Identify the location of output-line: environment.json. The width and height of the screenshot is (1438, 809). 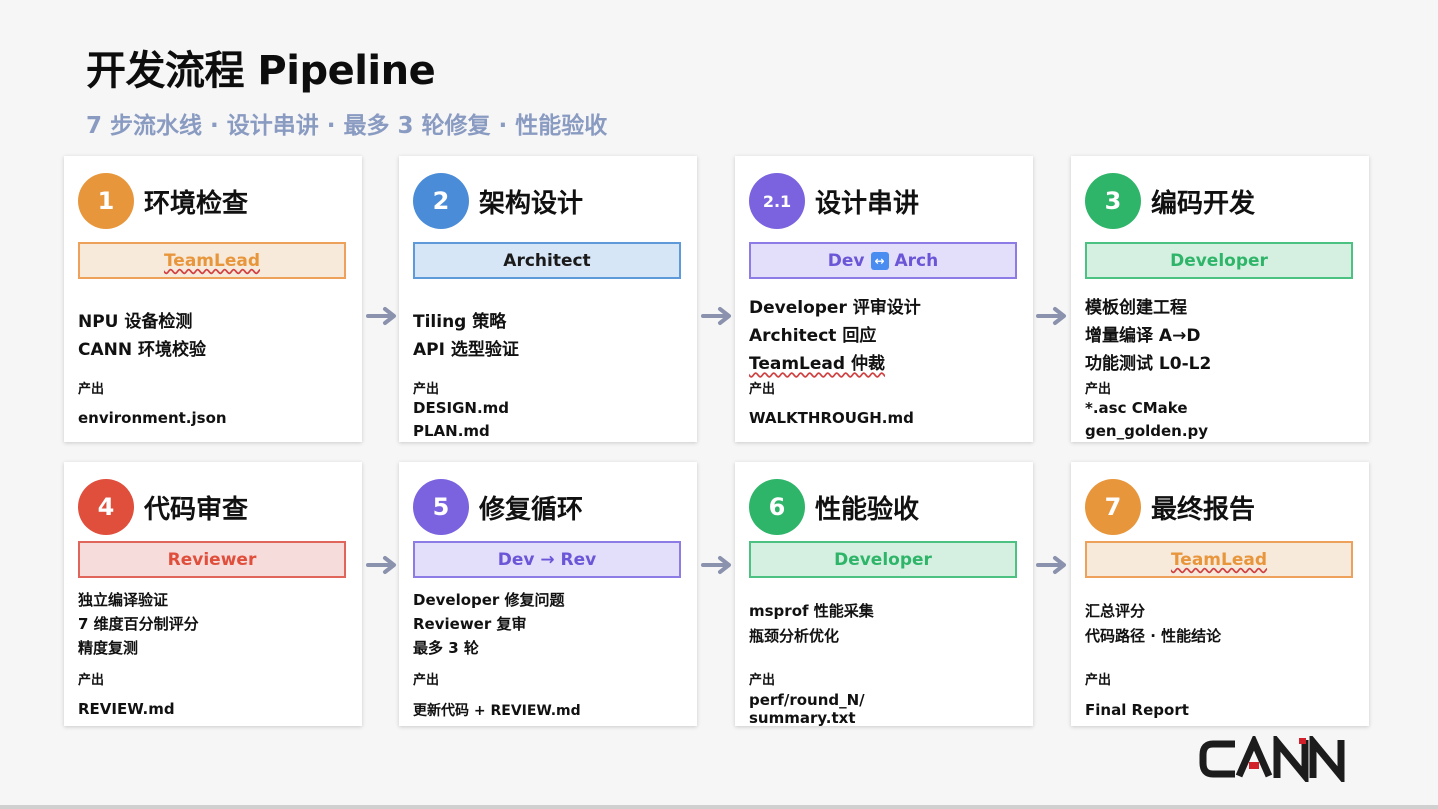
(152, 418).